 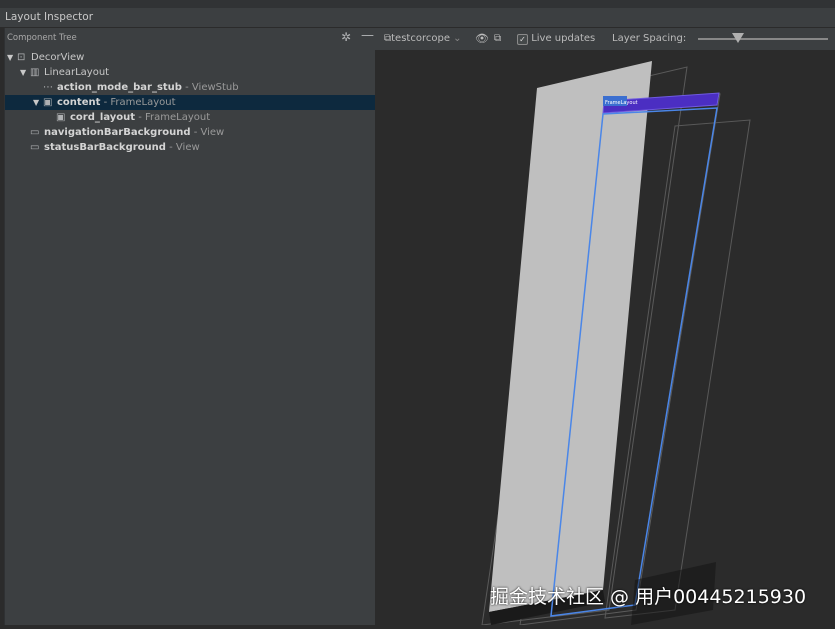 I want to click on checkbox-icon: ✓, so click(x=522, y=39).